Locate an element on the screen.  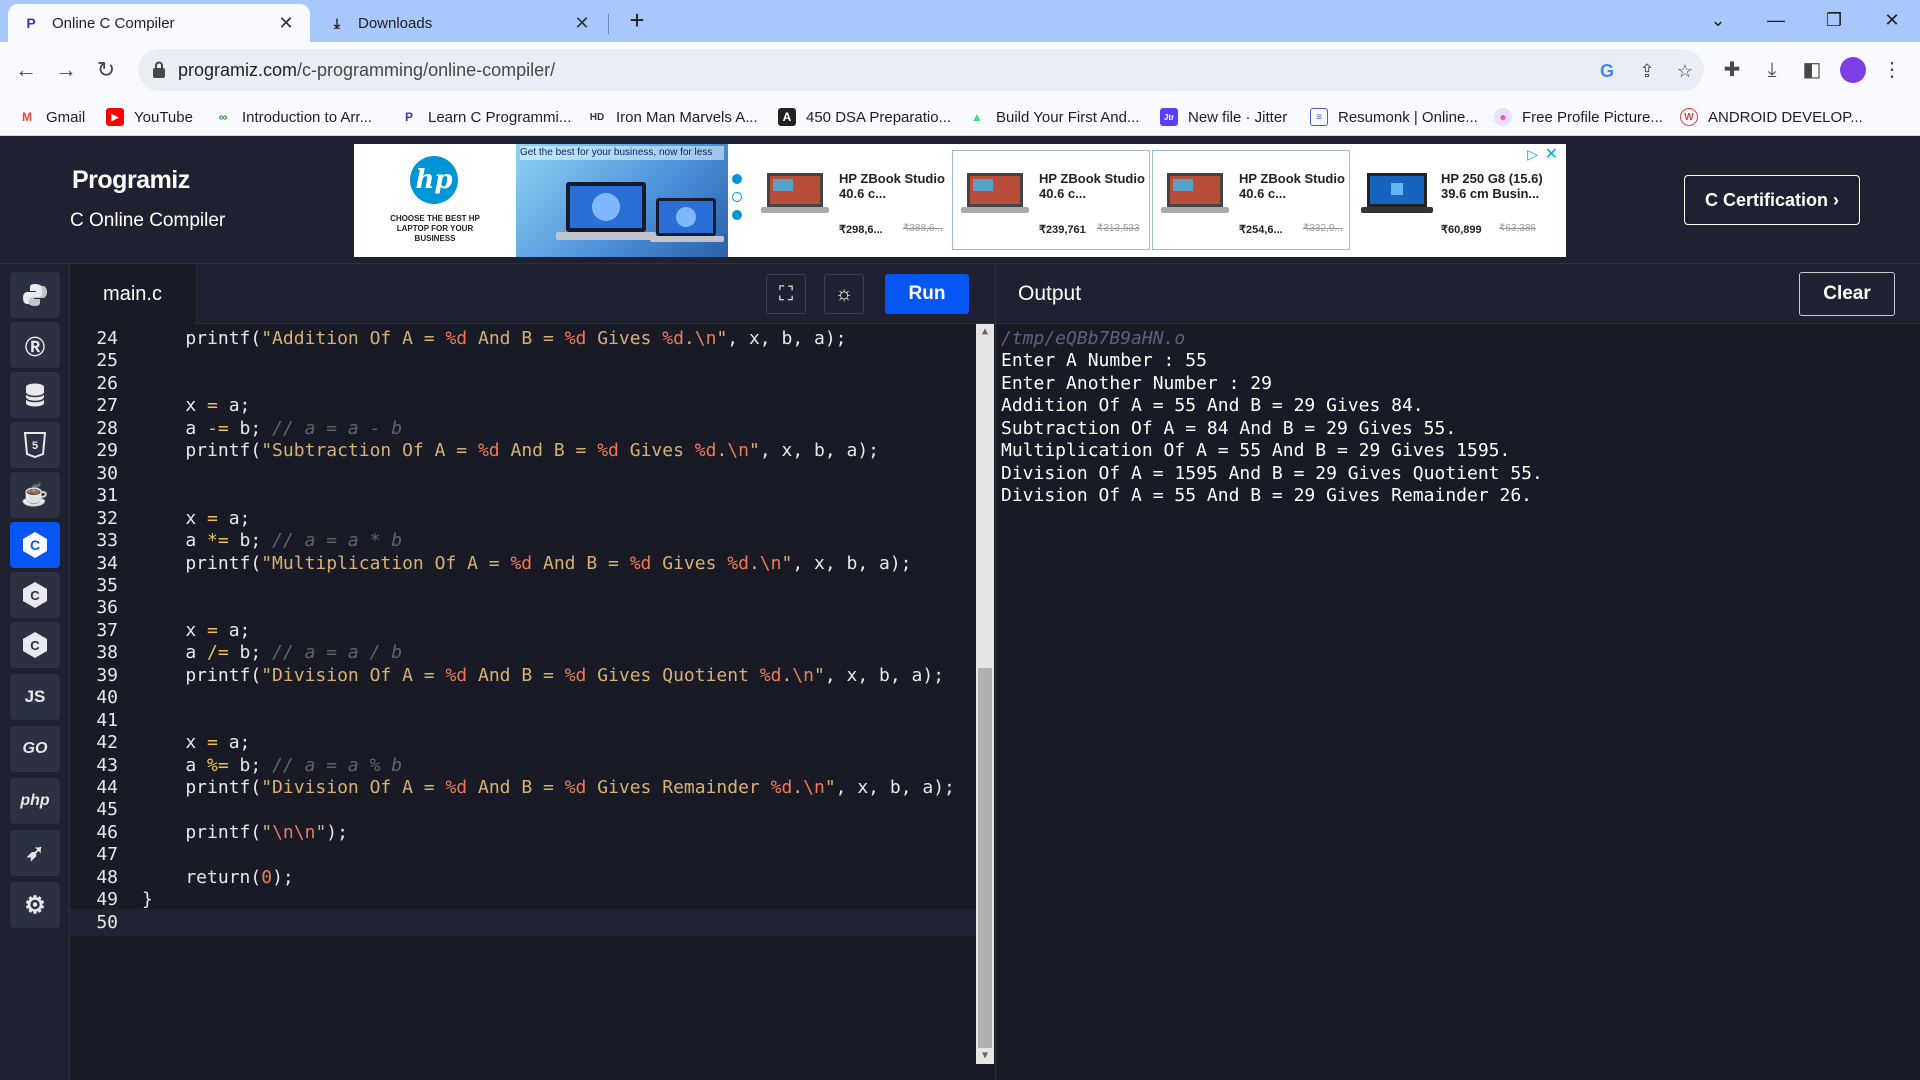
minimize-button: — is located at coordinates (1776, 21).